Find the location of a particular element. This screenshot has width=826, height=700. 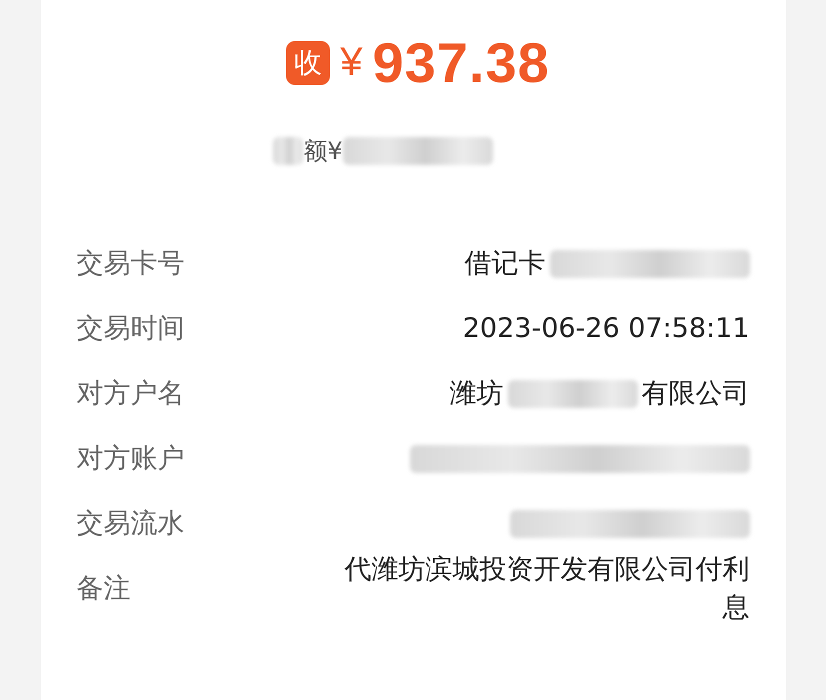

field-value: 潍坊 is located at coordinates (477, 394).